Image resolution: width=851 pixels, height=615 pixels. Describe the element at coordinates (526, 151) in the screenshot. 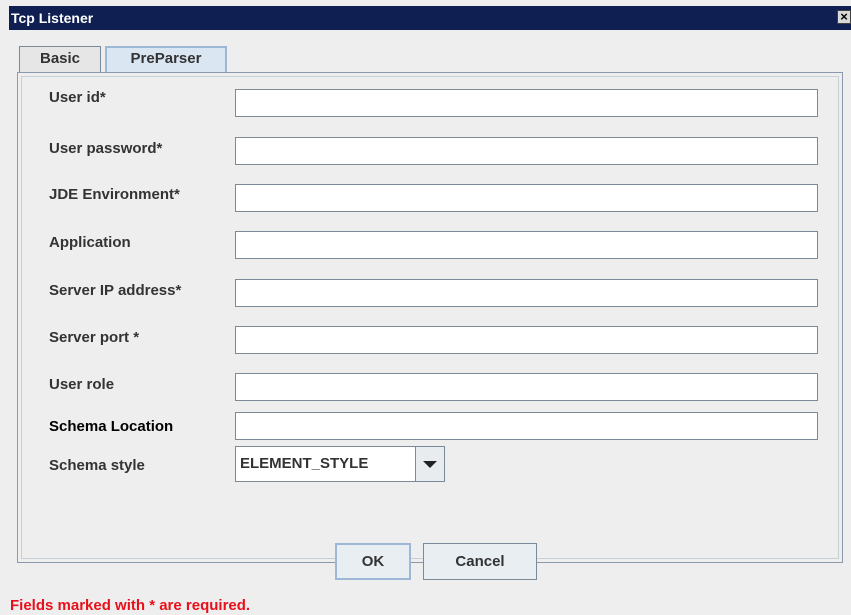

I see `user-password-field` at that location.